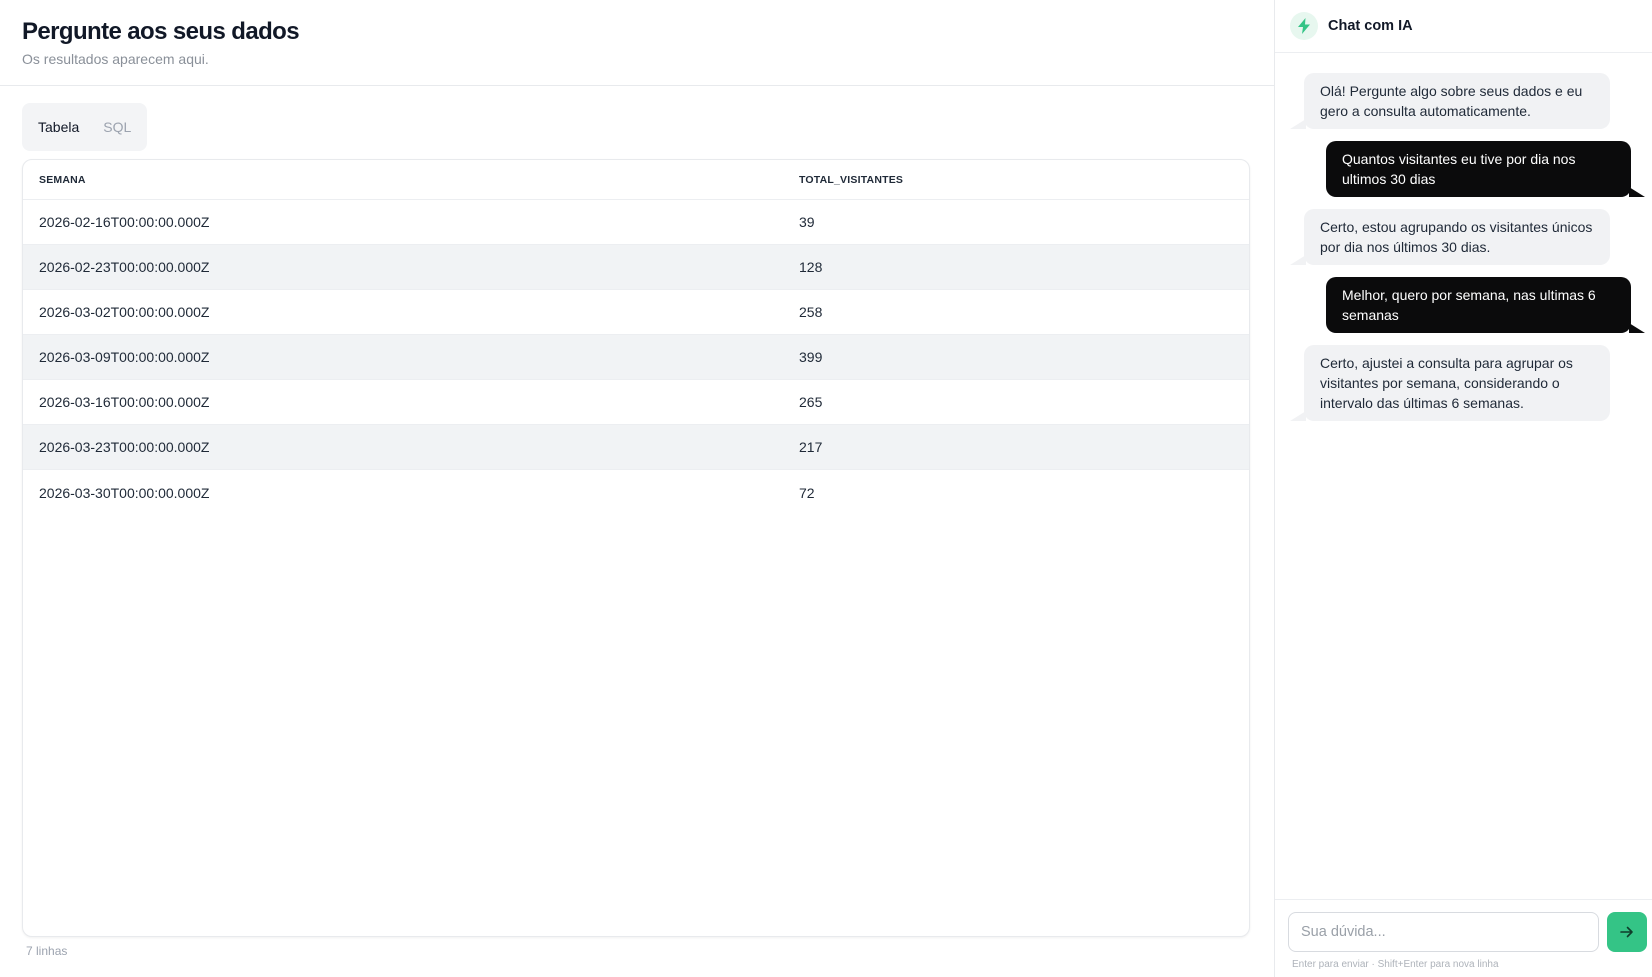  Describe the element at coordinates (47, 951) in the screenshot. I see `row-count: 7 linhas` at that location.